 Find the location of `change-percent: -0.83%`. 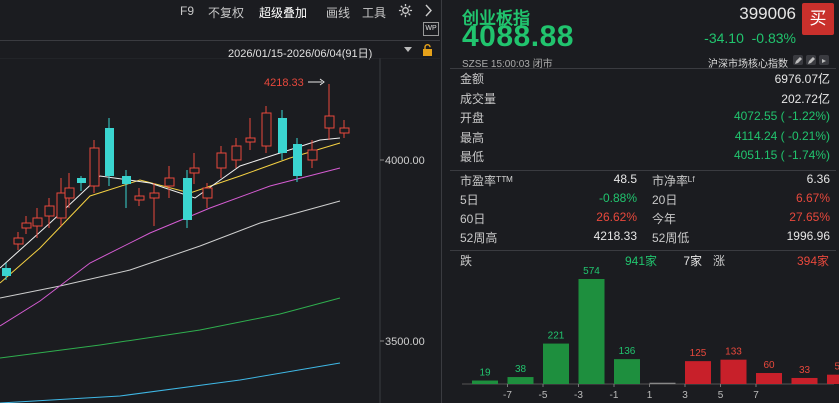

change-percent: -0.83% is located at coordinates (773, 38).